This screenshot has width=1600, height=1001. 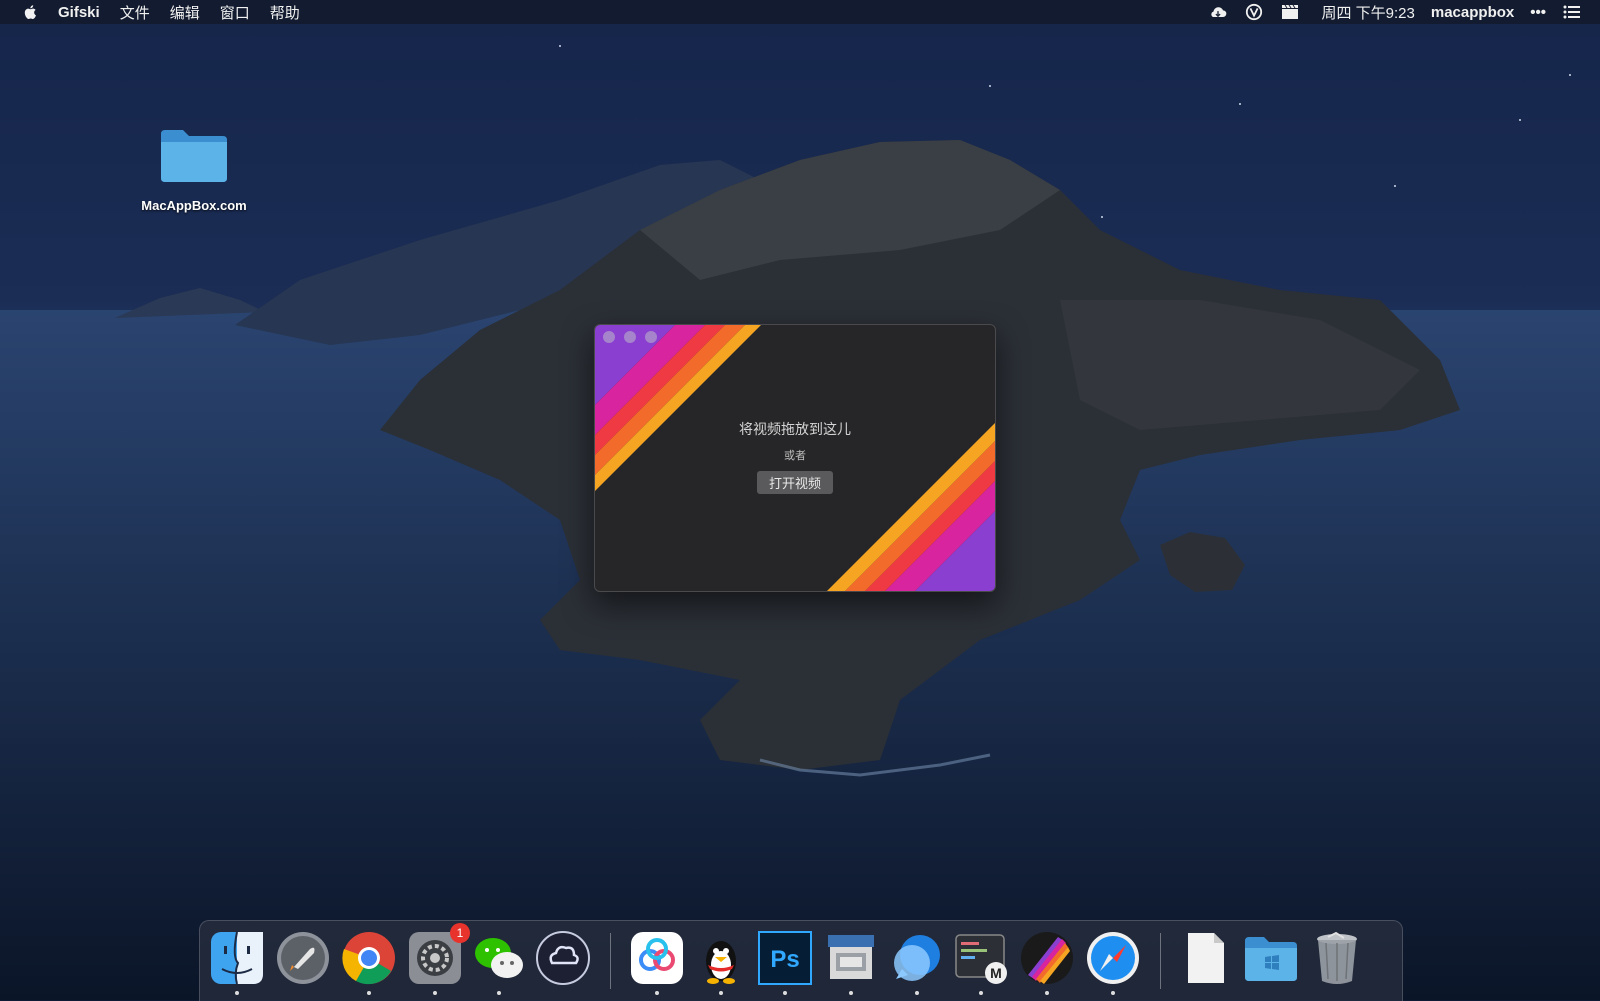 What do you see at coordinates (1472, 12) in the screenshot?
I see `user-name: macappbox` at bounding box center [1472, 12].